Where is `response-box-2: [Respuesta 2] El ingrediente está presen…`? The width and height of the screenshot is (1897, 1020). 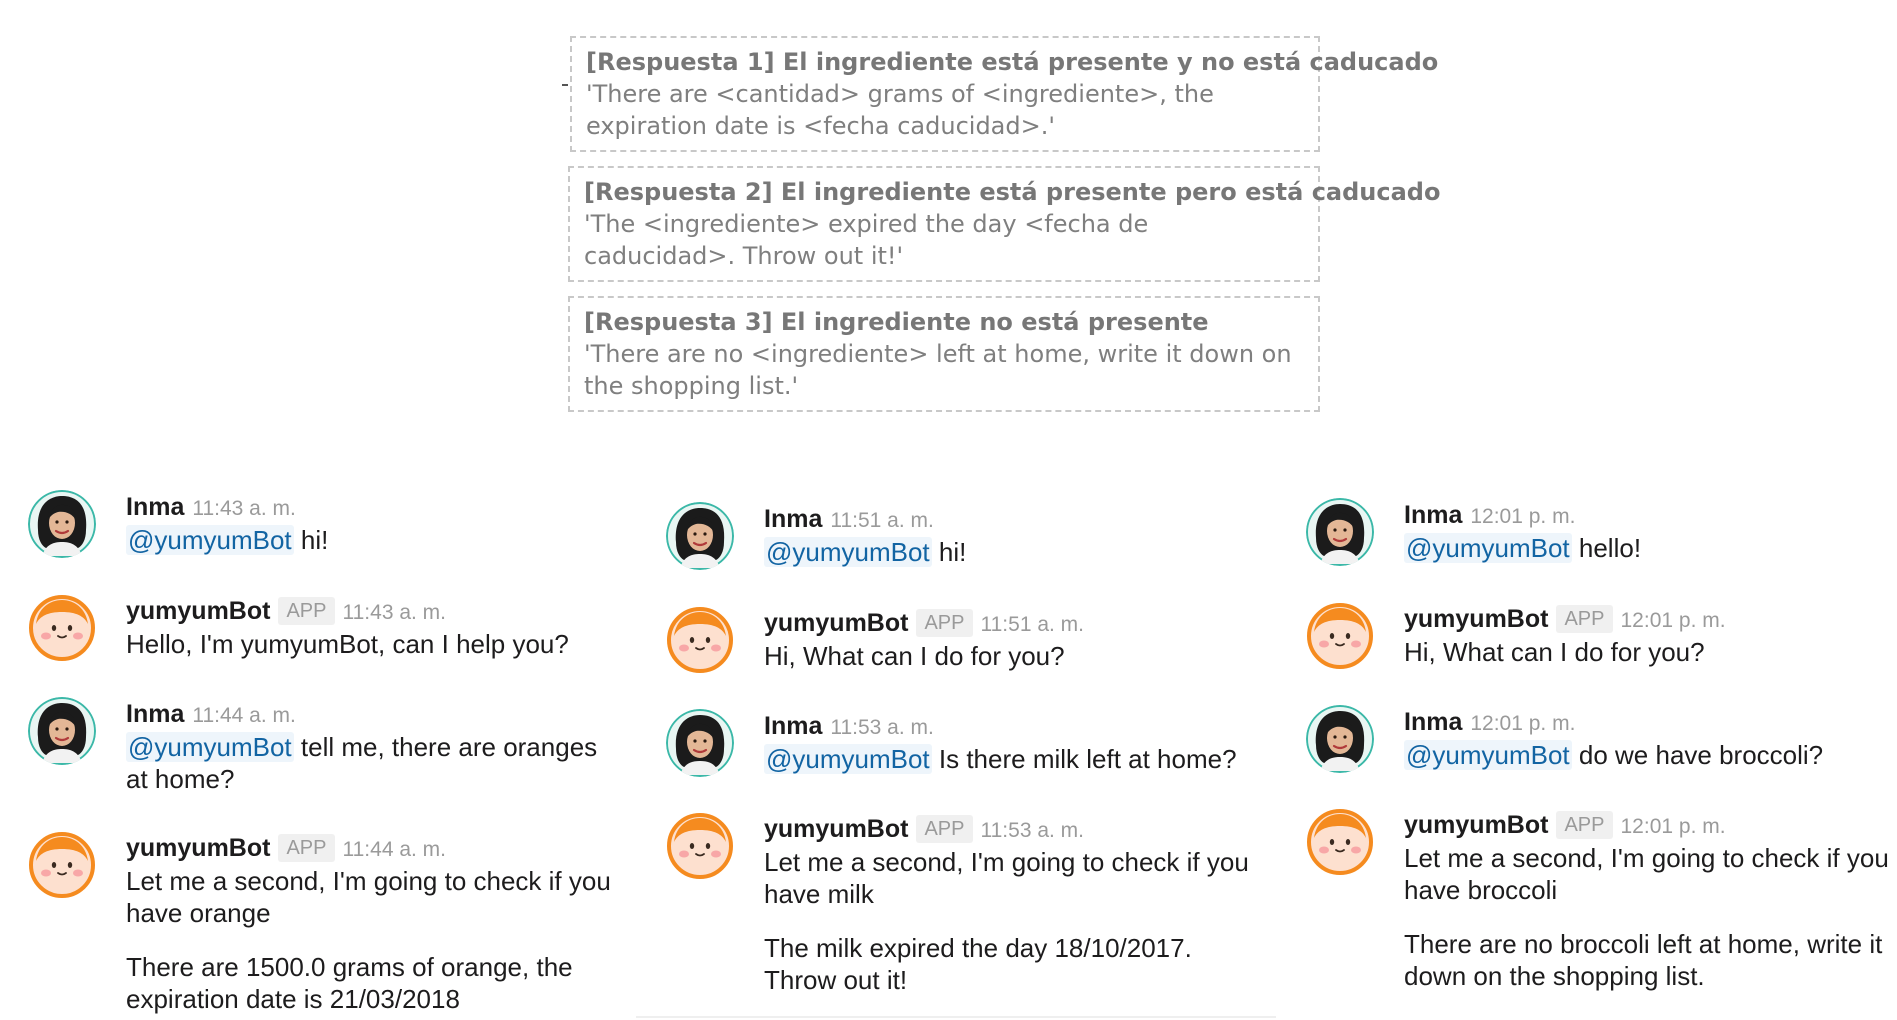
response-box-2: [Respuesta 2] El ingrediente está presen… is located at coordinates (1004, 224).